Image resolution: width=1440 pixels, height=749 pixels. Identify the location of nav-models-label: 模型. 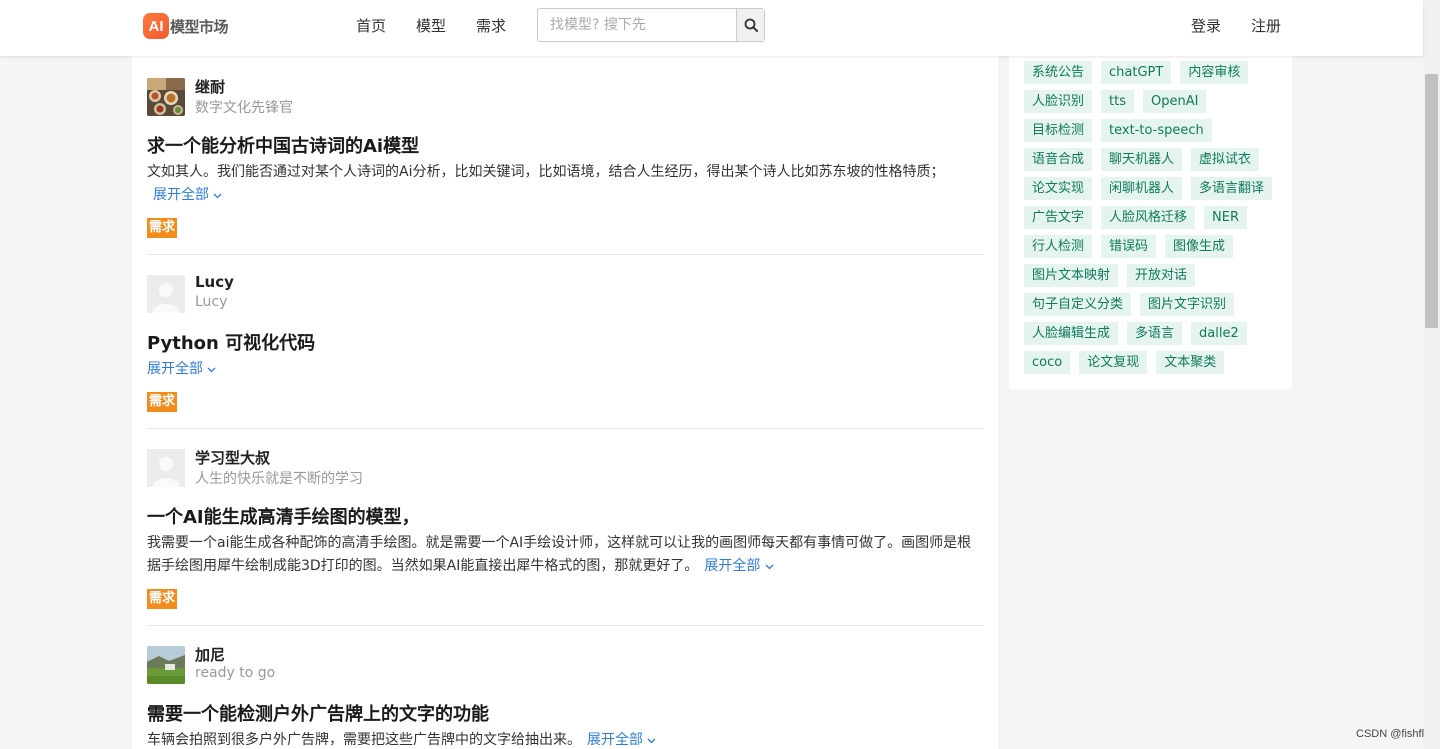
(431, 25).